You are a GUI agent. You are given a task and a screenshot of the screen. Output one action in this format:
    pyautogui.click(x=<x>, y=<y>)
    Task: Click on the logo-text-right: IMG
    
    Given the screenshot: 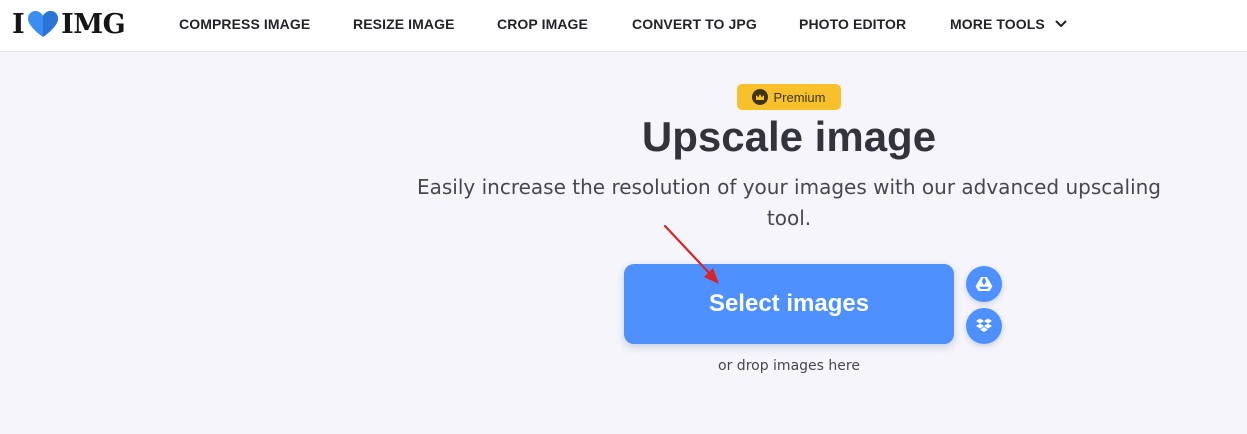 What is the action you would take?
    pyautogui.click(x=93, y=24)
    